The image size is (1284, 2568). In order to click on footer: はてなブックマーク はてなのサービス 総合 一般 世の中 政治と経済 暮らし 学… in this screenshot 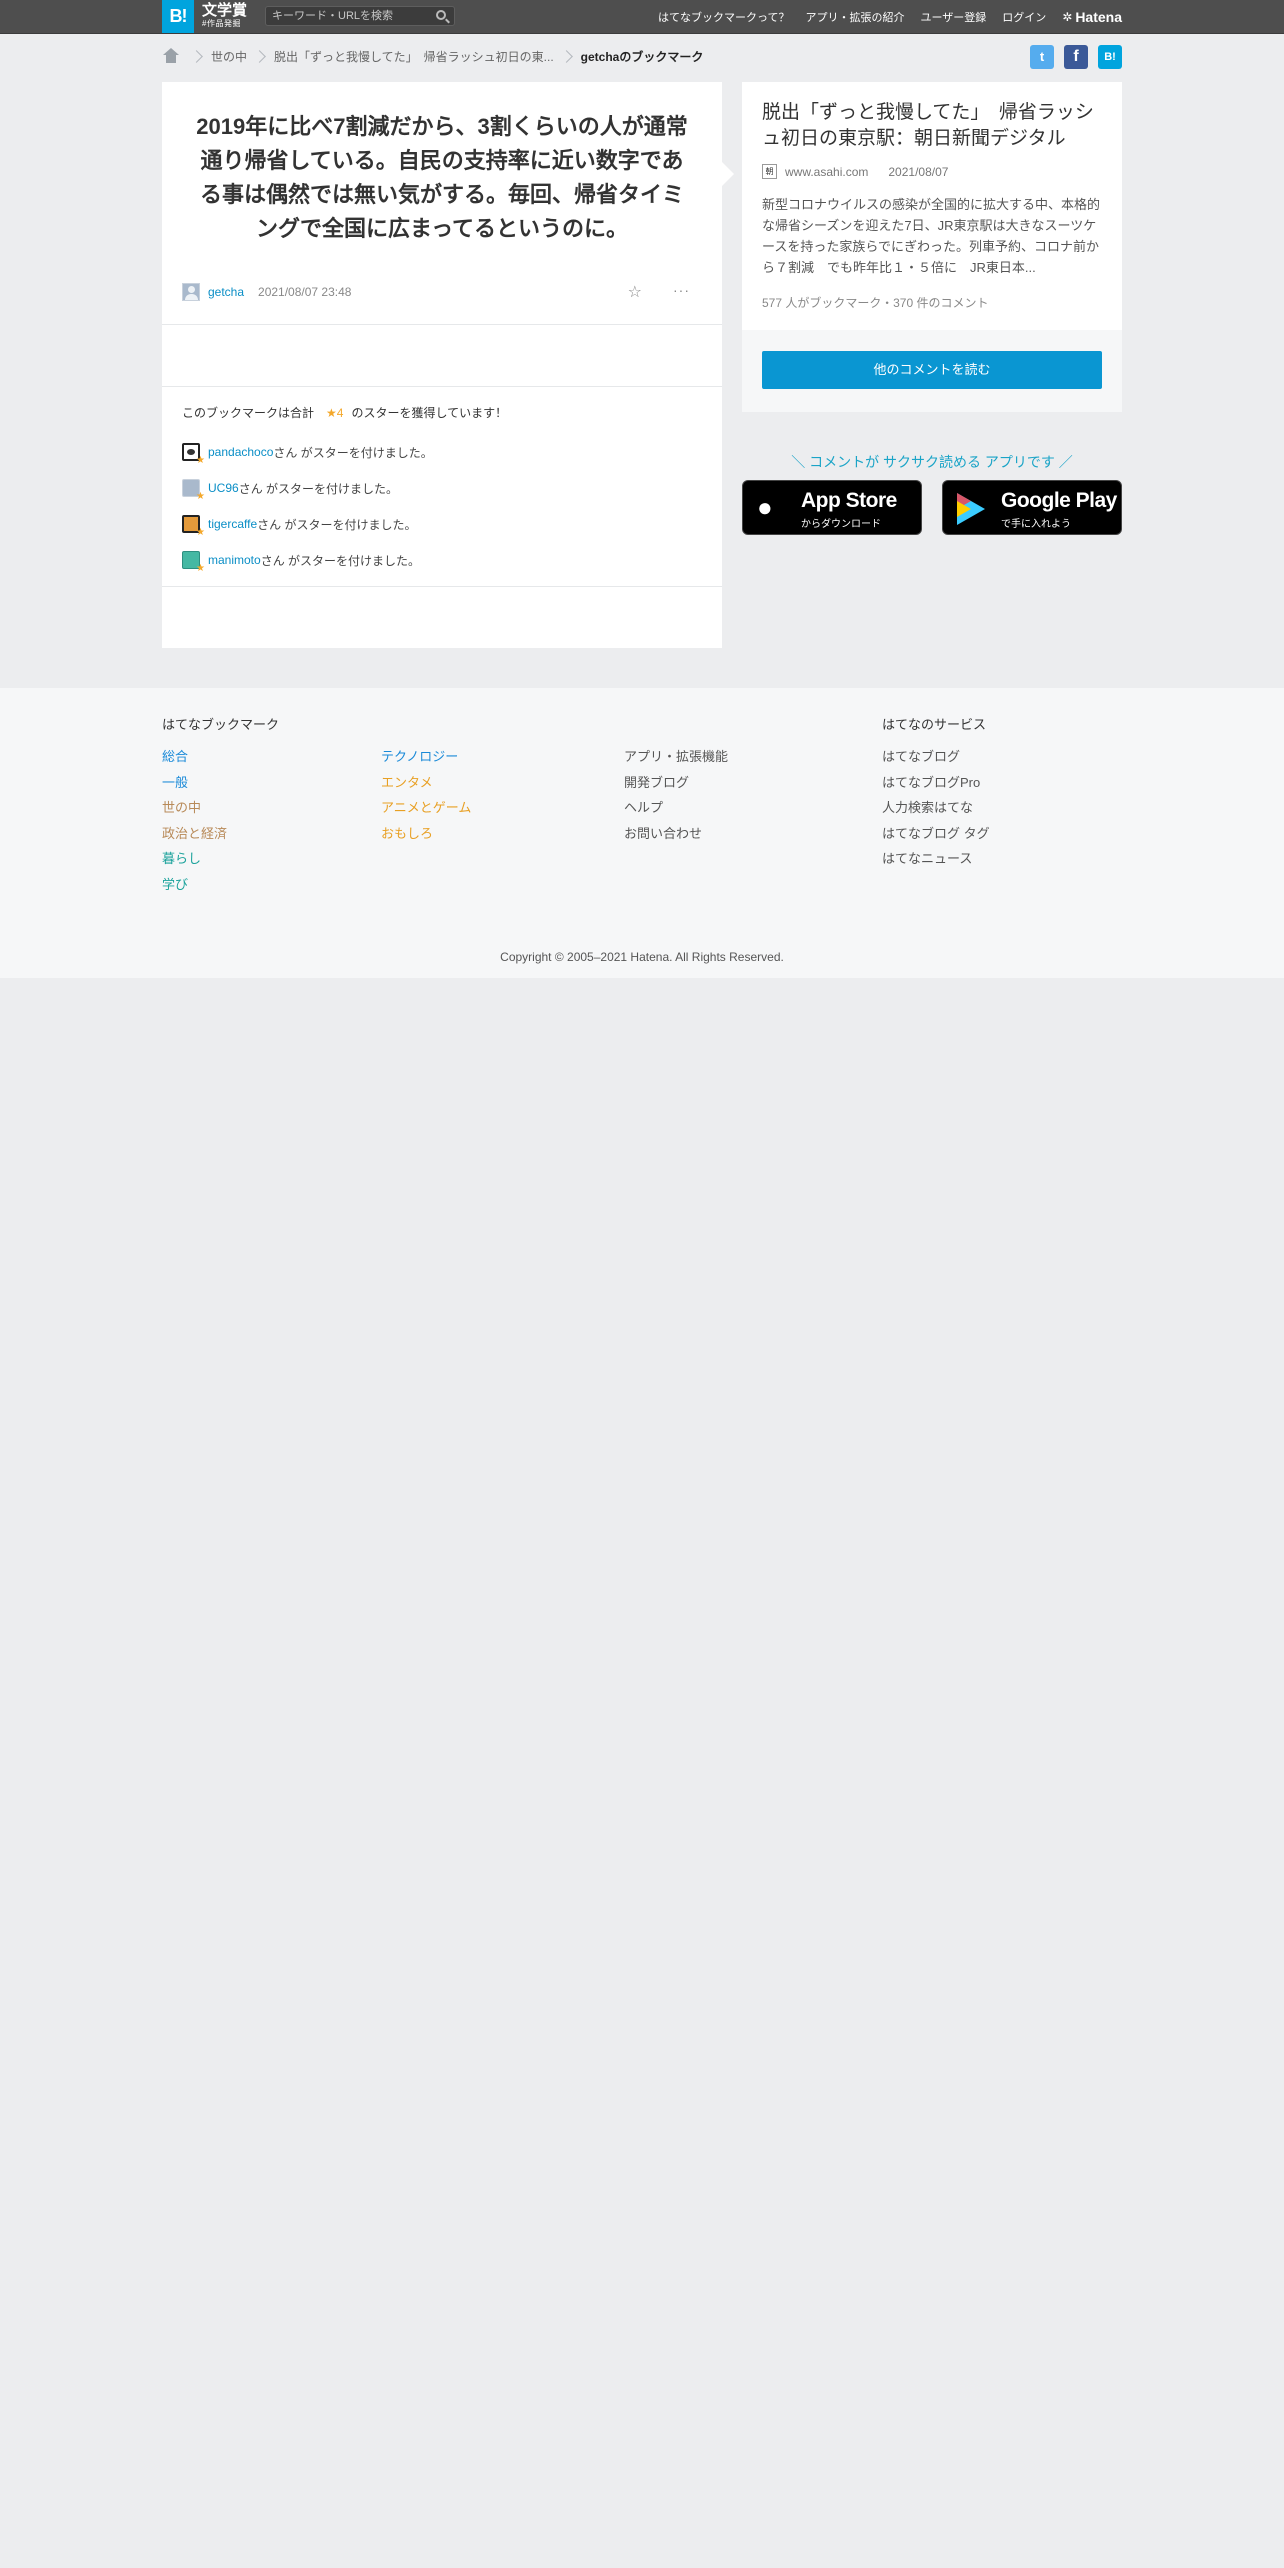, I will do `click(642, 833)`.